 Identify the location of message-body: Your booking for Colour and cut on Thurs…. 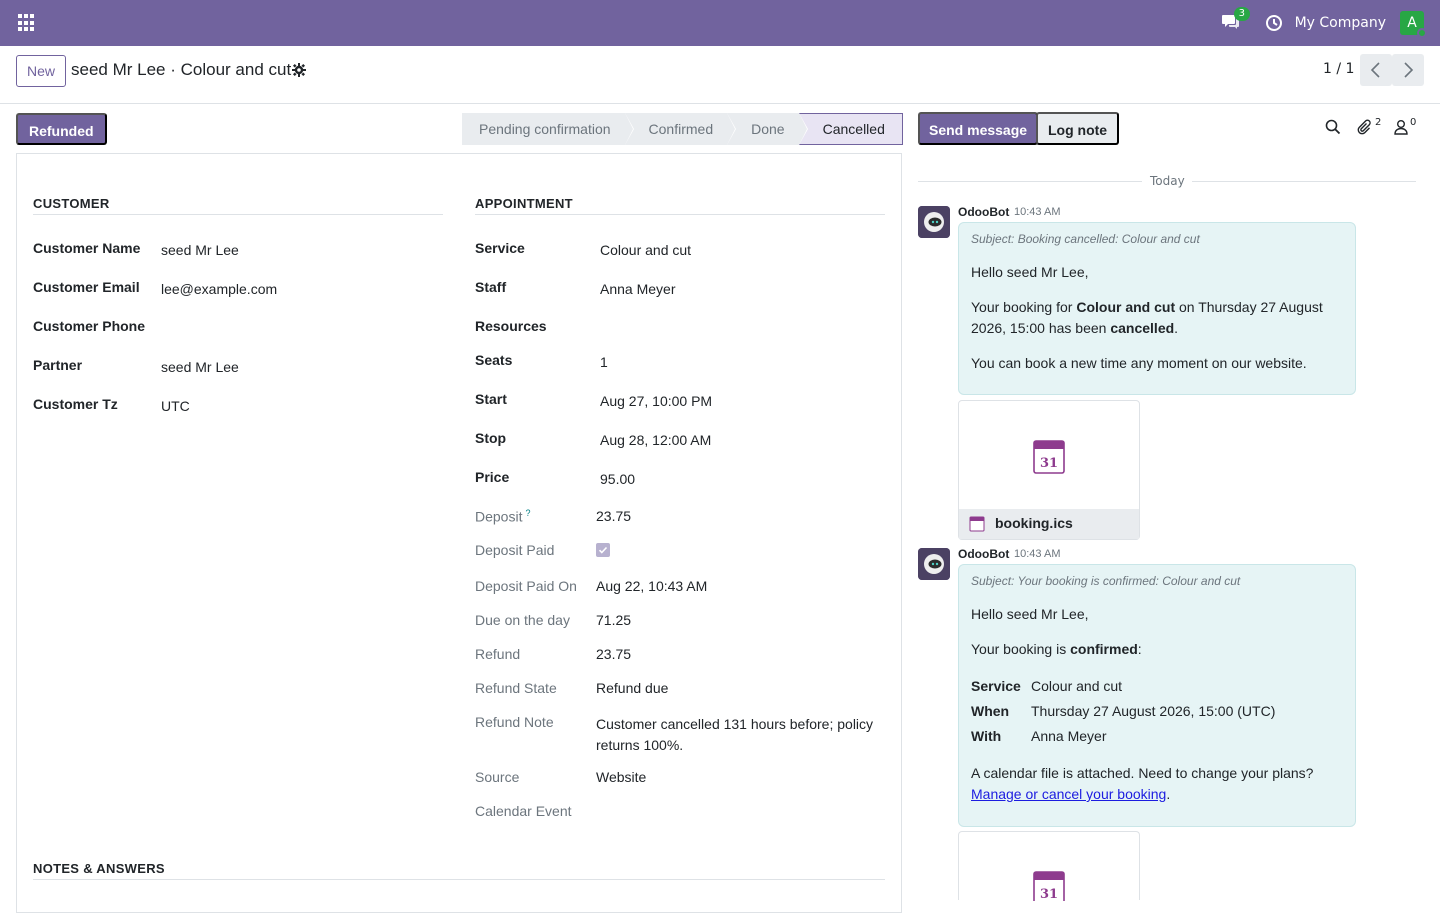
(1159, 318).